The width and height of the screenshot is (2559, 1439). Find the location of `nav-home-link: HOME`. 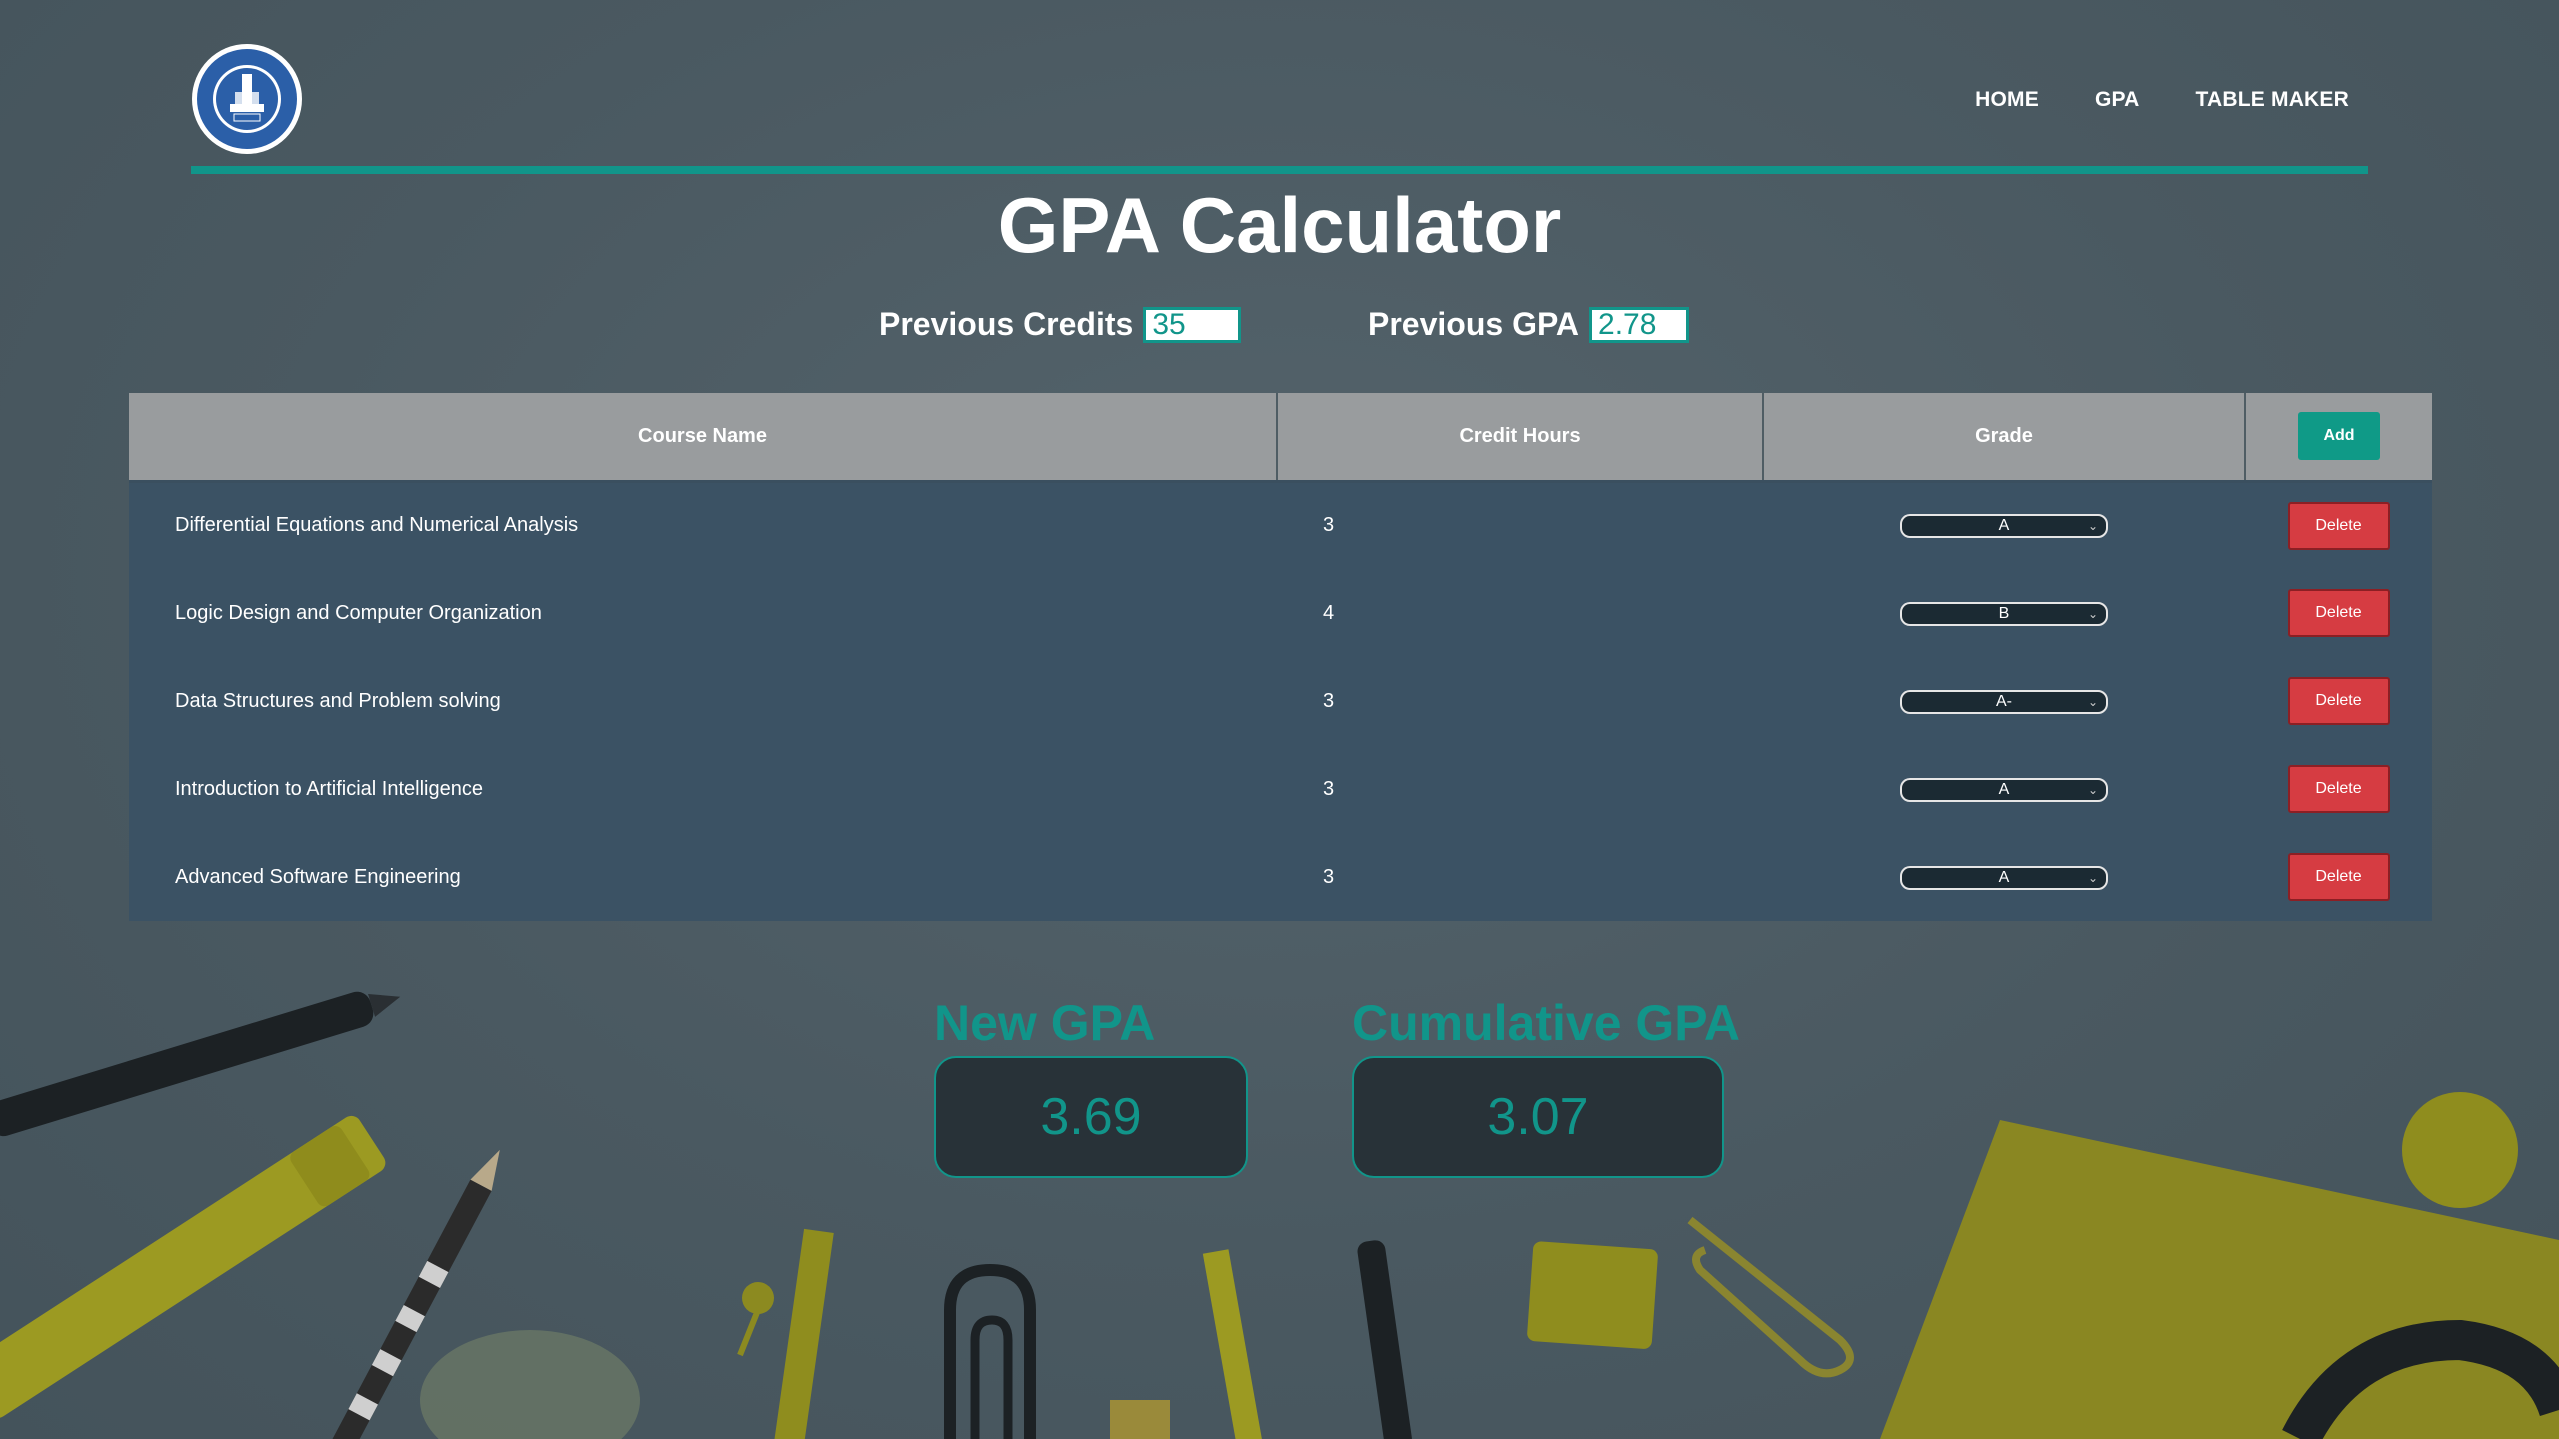

nav-home-link: HOME is located at coordinates (2007, 100).